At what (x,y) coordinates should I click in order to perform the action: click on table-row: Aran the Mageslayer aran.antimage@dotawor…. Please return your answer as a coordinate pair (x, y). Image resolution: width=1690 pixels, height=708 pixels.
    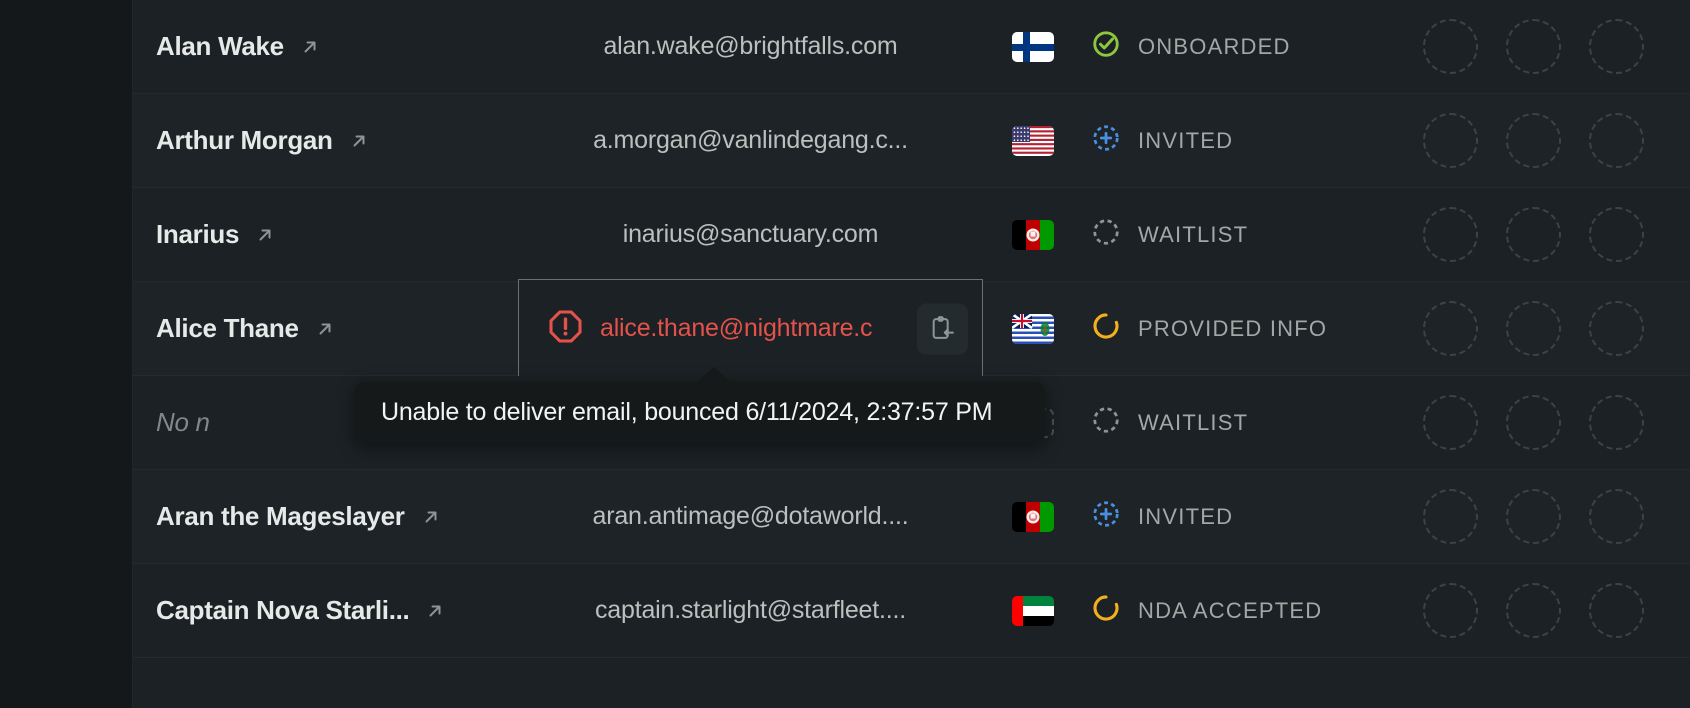
    Looking at the image, I should click on (911, 517).